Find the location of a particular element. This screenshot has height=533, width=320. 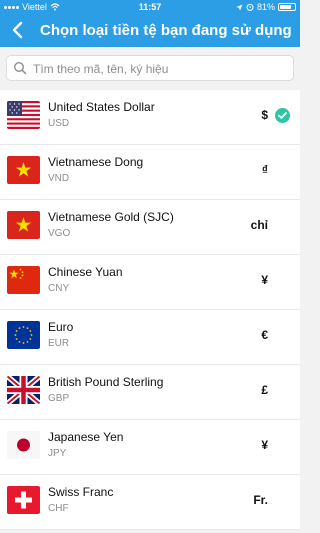

cn-flag-icon is located at coordinates (23, 280).